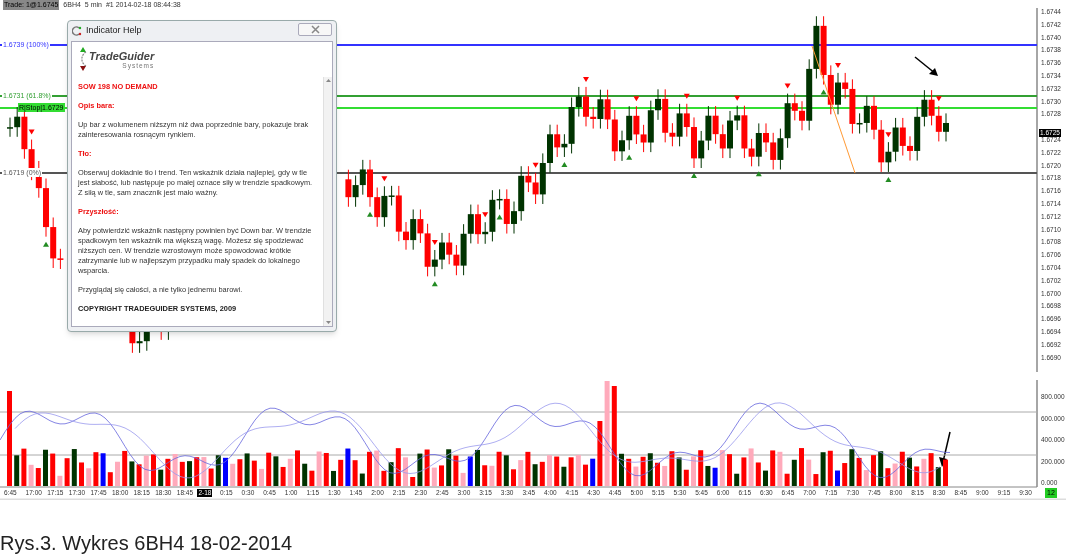 Image resolution: width=1066 pixels, height=557 pixels. What do you see at coordinates (122, 55) in the screenshot?
I see `logo-text: TradeGuider` at bounding box center [122, 55].